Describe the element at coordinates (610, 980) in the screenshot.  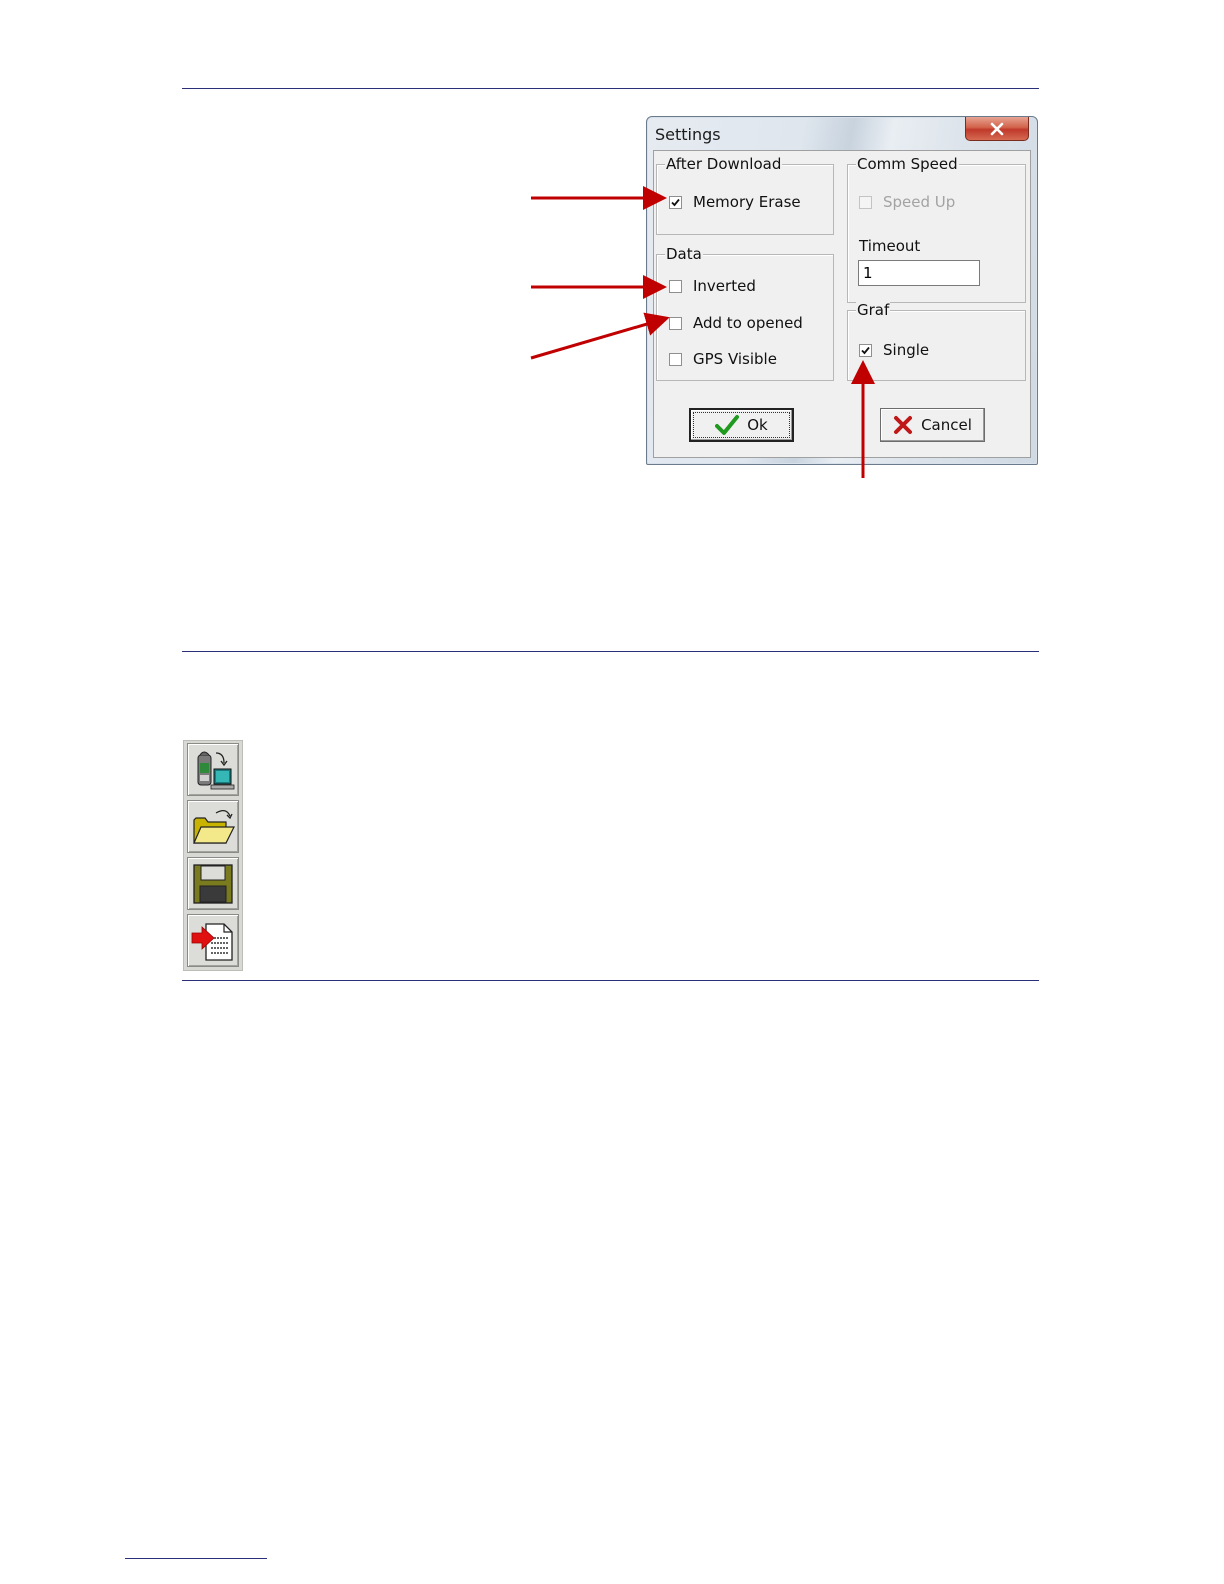
I see `bottom-rule` at that location.